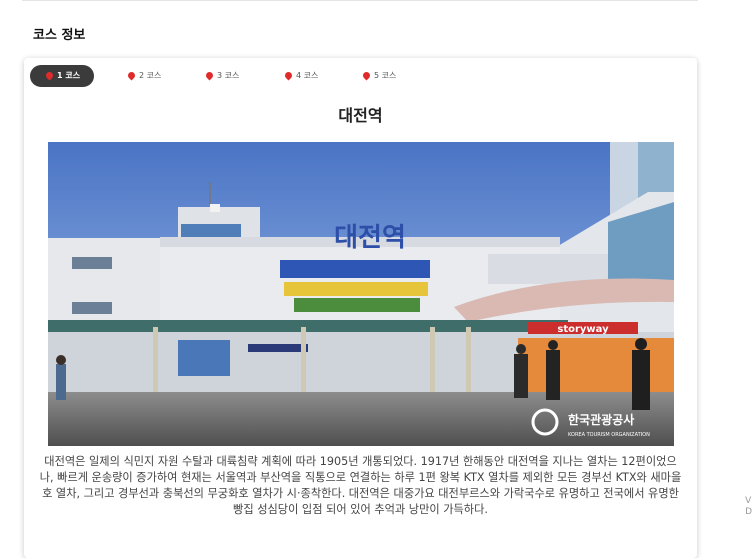 This screenshot has width=752, height=558. What do you see at coordinates (609, 435) in the screenshot?
I see `watermark-en: KOREA TOURISM ORGANIZATION` at bounding box center [609, 435].